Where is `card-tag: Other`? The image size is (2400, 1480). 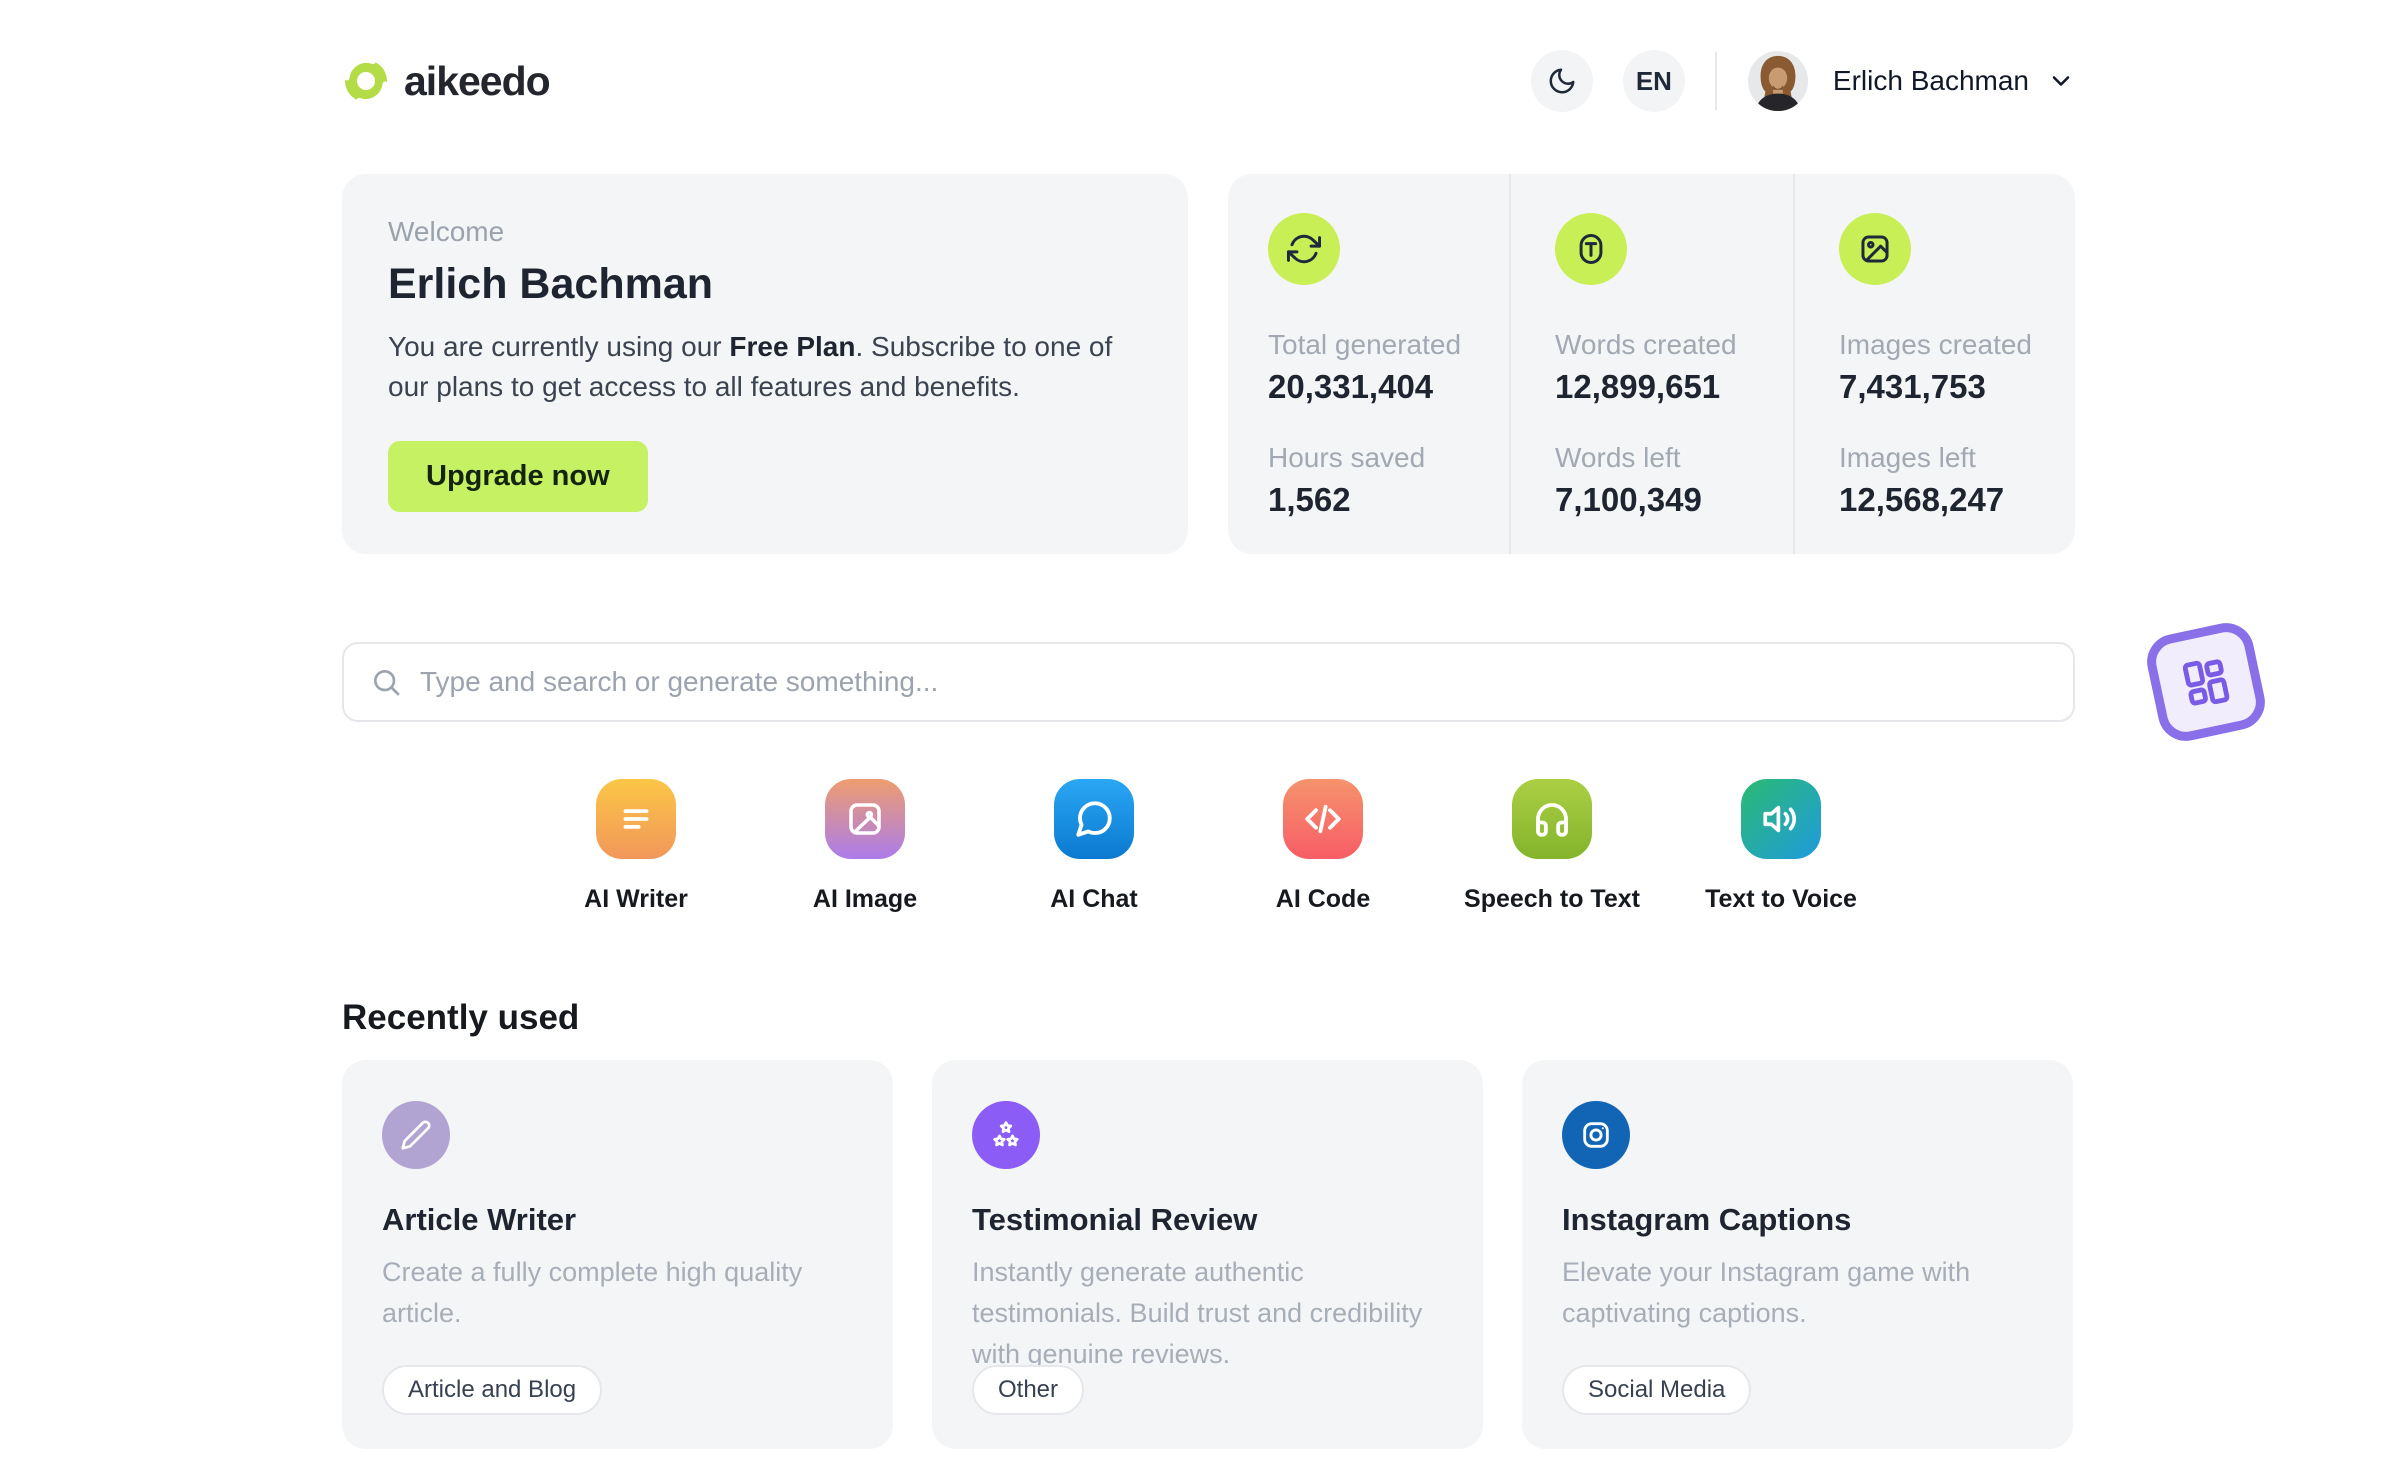
card-tag: Other is located at coordinates (1028, 1390).